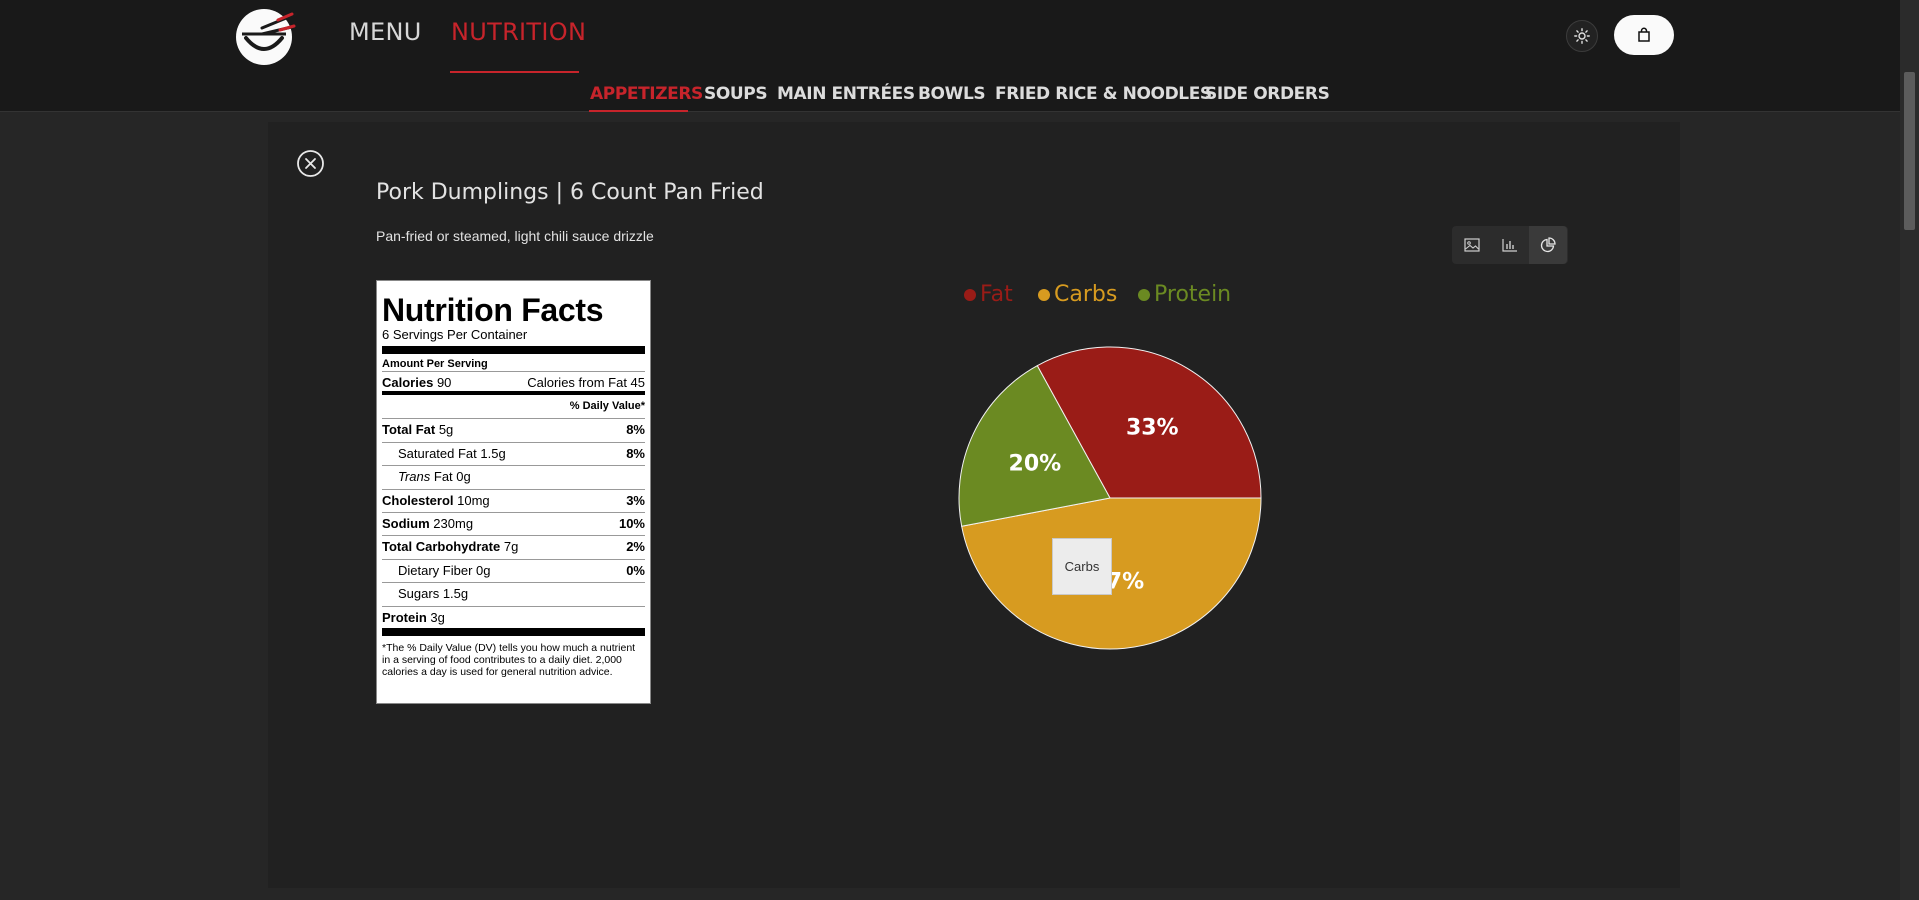 This screenshot has width=1919, height=900. Describe the element at coordinates (1110, 498) in the screenshot. I see `macro-pie-chart: 33%47%20%` at that location.